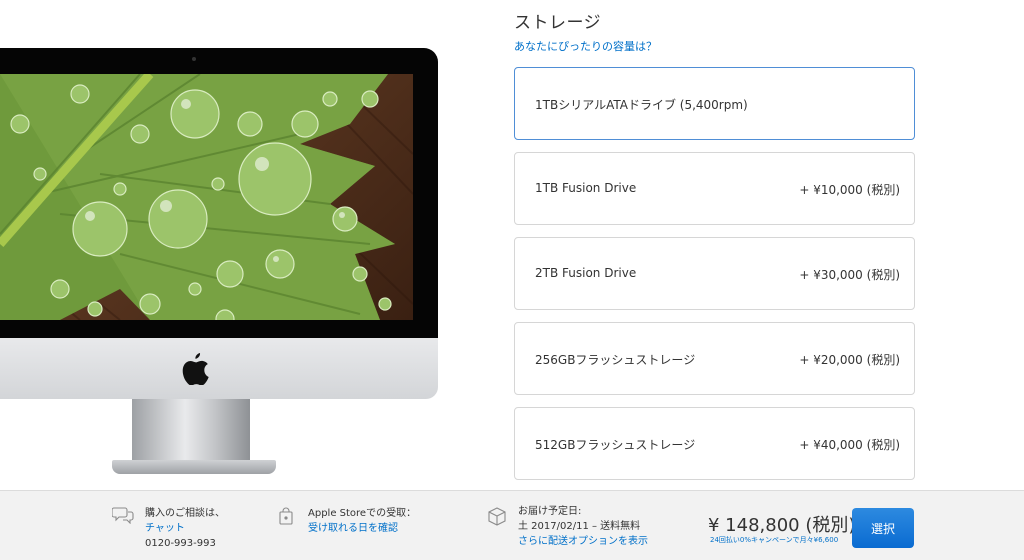  What do you see at coordinates (194, 59) in the screenshot?
I see `imac-camera` at bounding box center [194, 59].